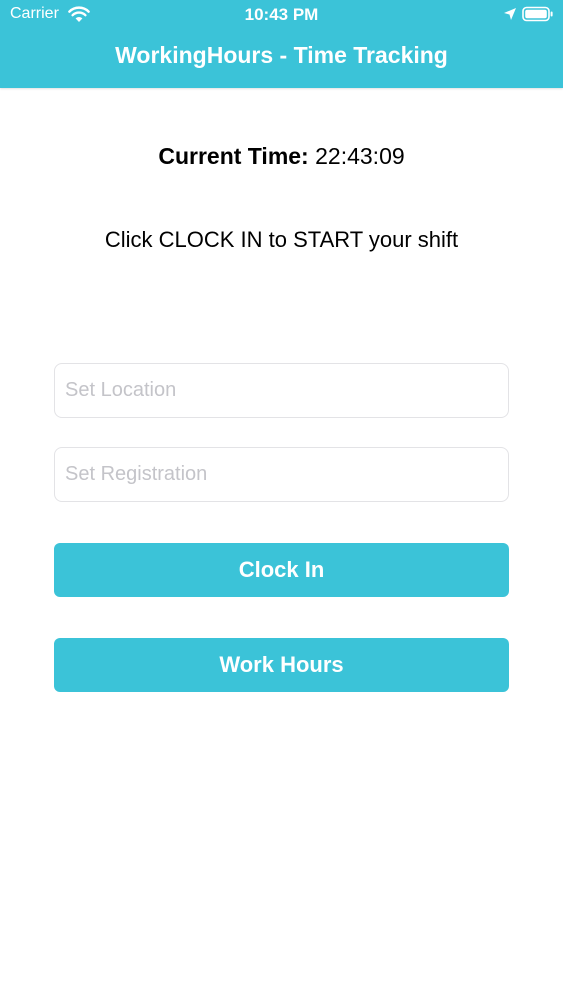 This screenshot has height=1000, width=563. Describe the element at coordinates (538, 16) in the screenshot. I see `battery-icon` at that location.